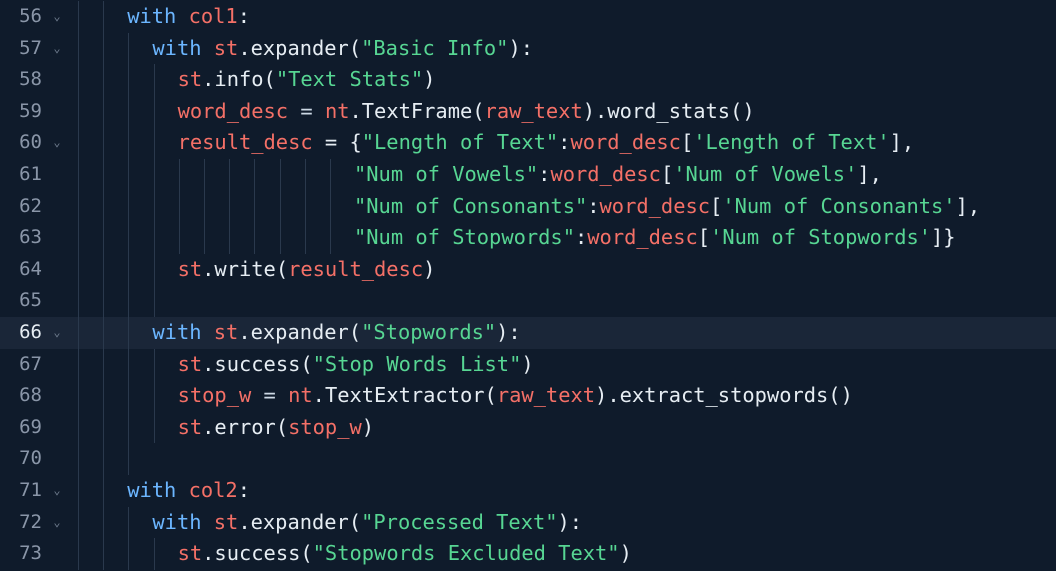  Describe the element at coordinates (36, 48) in the screenshot. I see `gutter: 57 ⌄` at that location.